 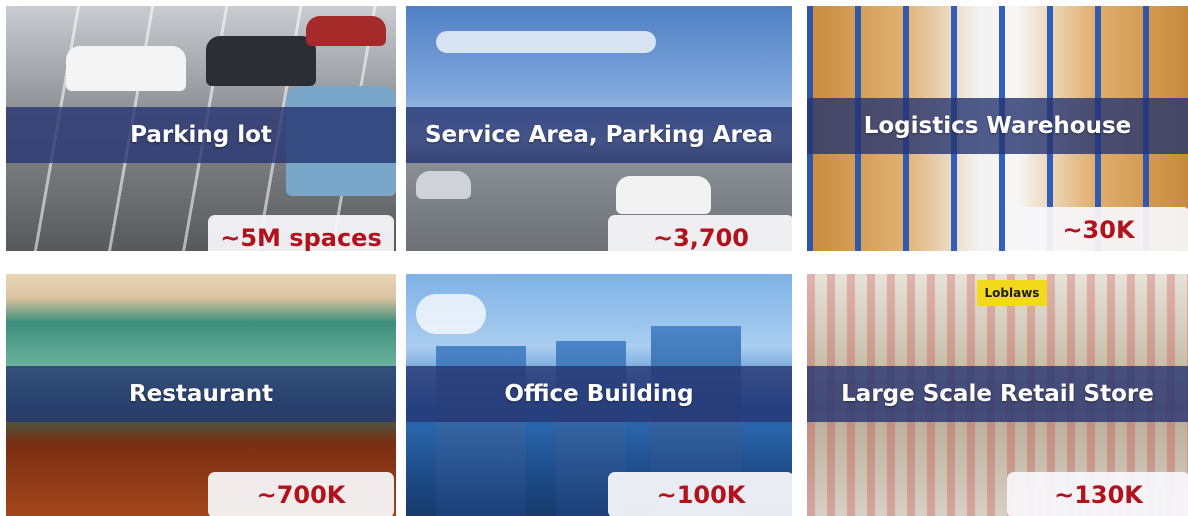 What do you see at coordinates (1097, 229) in the screenshot?
I see `tile-value: ~30K` at bounding box center [1097, 229].